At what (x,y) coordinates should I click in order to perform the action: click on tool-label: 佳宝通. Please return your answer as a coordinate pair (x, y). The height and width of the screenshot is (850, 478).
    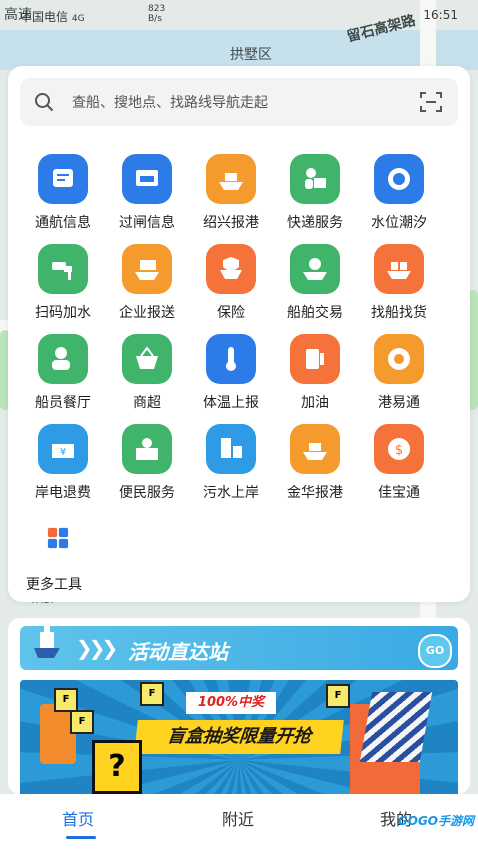
    Looking at the image, I should click on (399, 493).